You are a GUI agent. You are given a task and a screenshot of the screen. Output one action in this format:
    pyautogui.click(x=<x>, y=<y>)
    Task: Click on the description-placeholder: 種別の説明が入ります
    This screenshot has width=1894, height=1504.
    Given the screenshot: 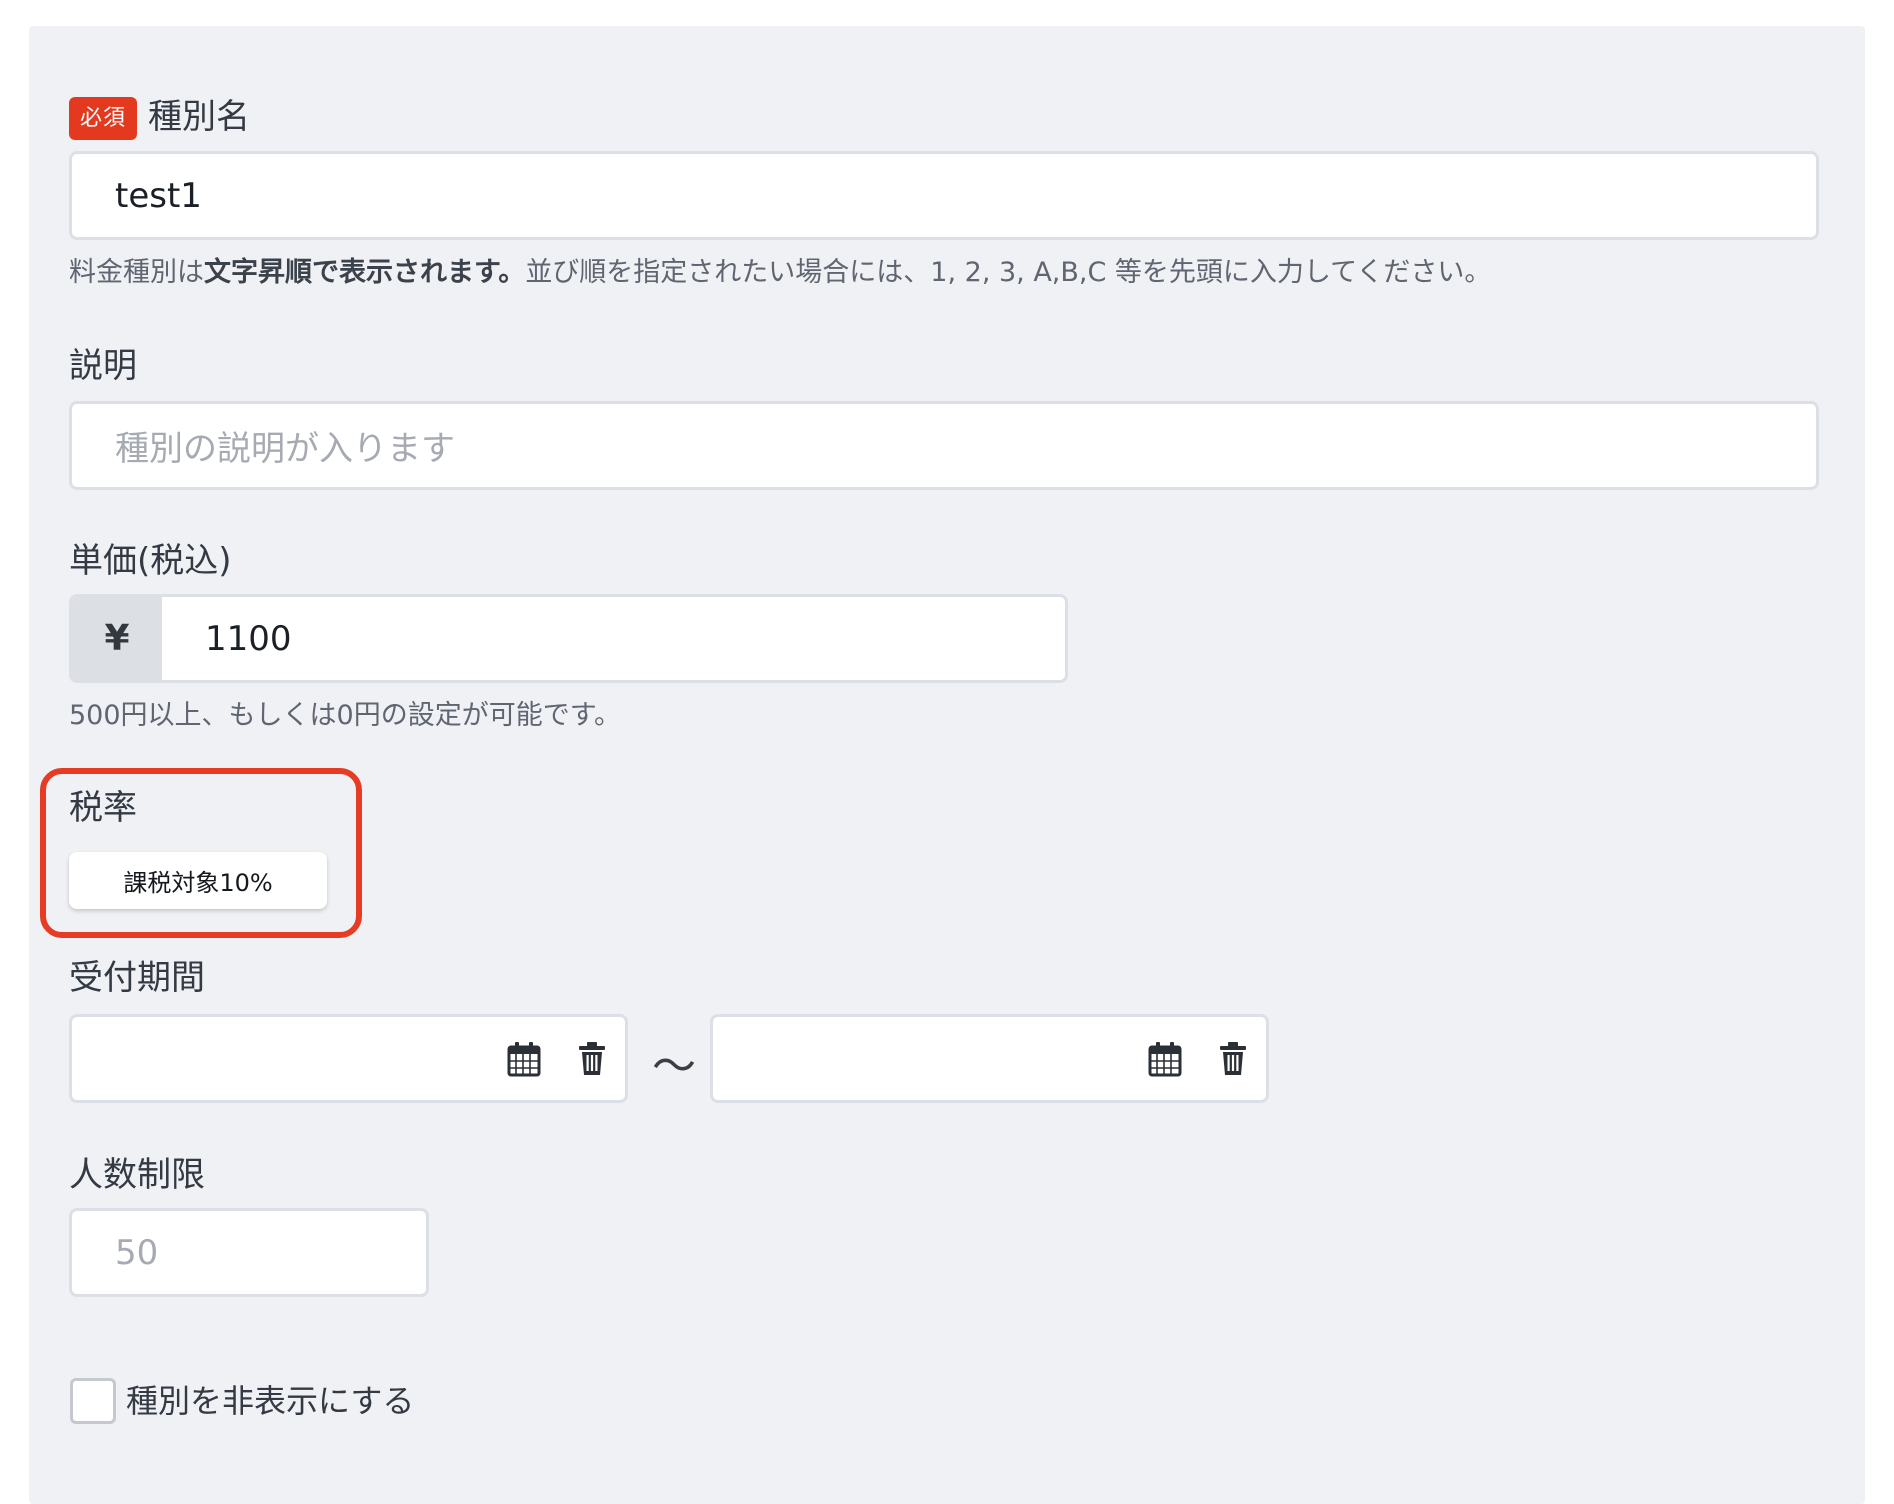 What is the action you would take?
    pyautogui.click(x=285, y=449)
    